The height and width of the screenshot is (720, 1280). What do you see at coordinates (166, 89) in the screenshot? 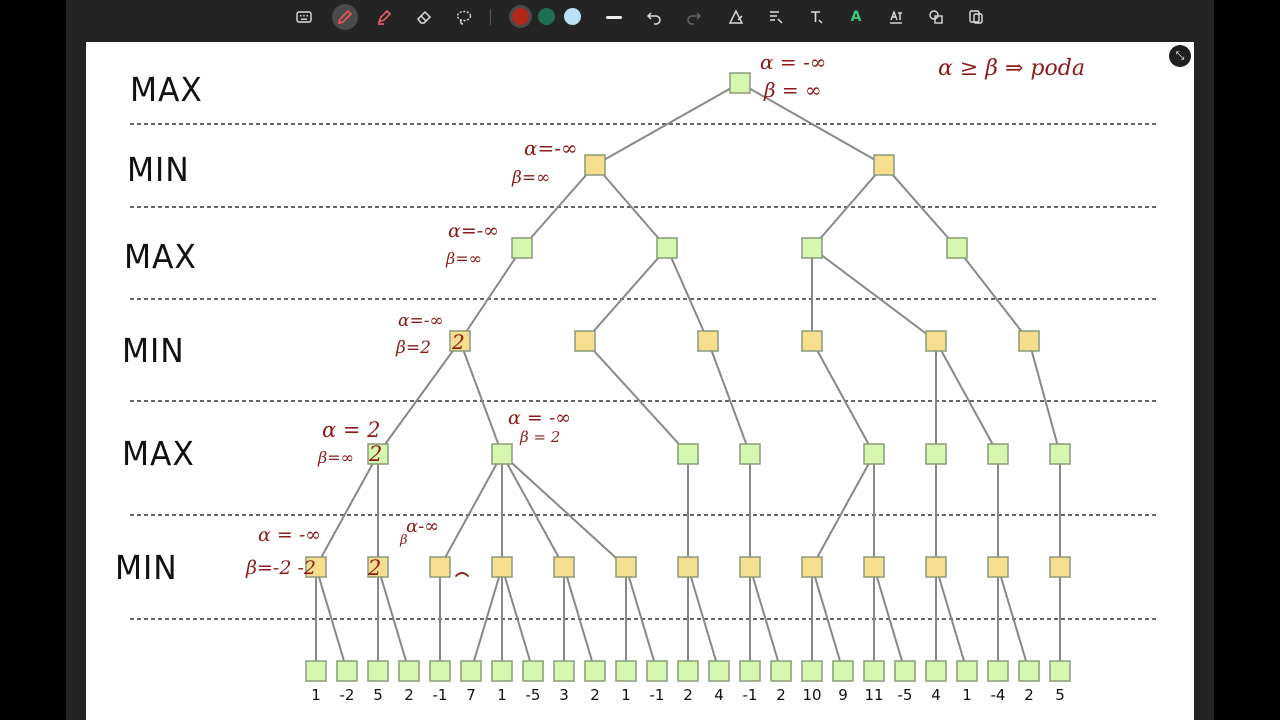
I see `level-label-max-0: MAX` at bounding box center [166, 89].